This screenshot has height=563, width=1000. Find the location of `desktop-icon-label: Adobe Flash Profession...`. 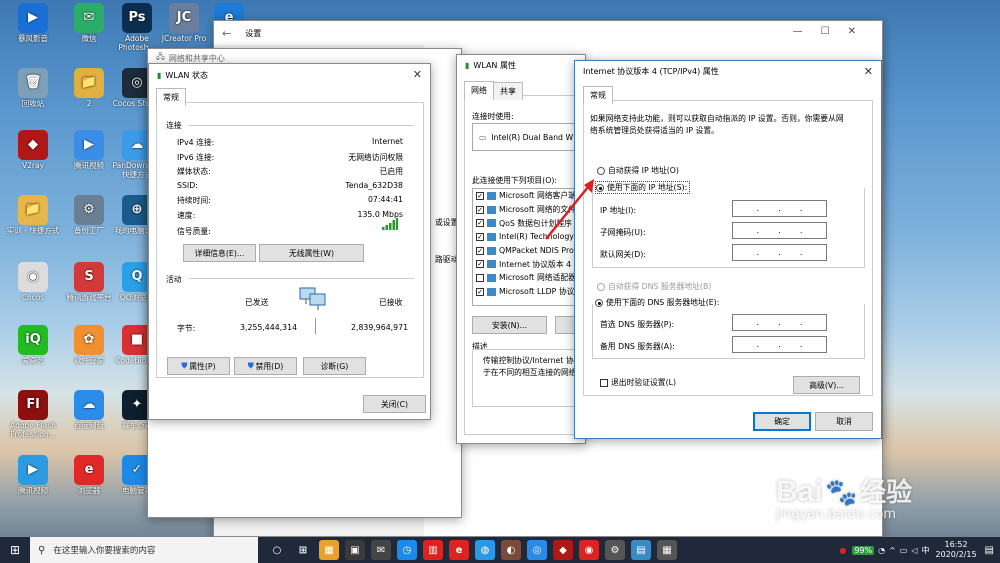

desktop-icon-label: Adobe Flash Profession... is located at coordinates (33, 430).